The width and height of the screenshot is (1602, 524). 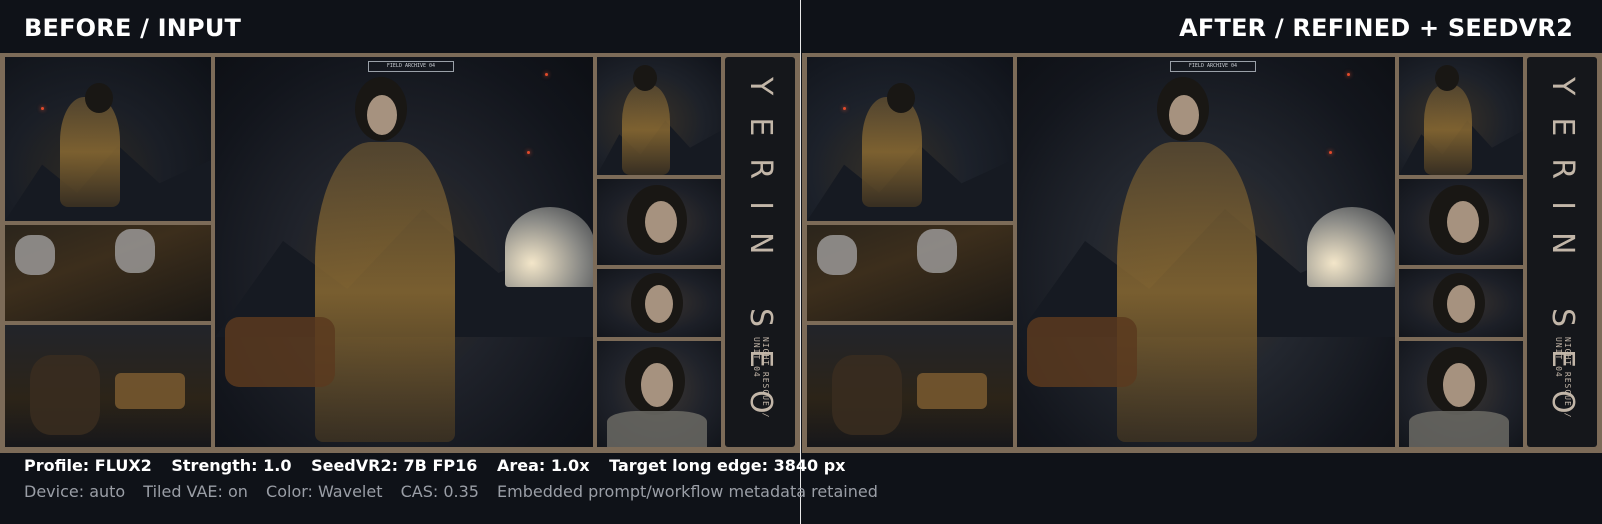 What do you see at coordinates (1376, 28) in the screenshot?
I see `after-title: AFTER / REFINED + SEEDVR2` at bounding box center [1376, 28].